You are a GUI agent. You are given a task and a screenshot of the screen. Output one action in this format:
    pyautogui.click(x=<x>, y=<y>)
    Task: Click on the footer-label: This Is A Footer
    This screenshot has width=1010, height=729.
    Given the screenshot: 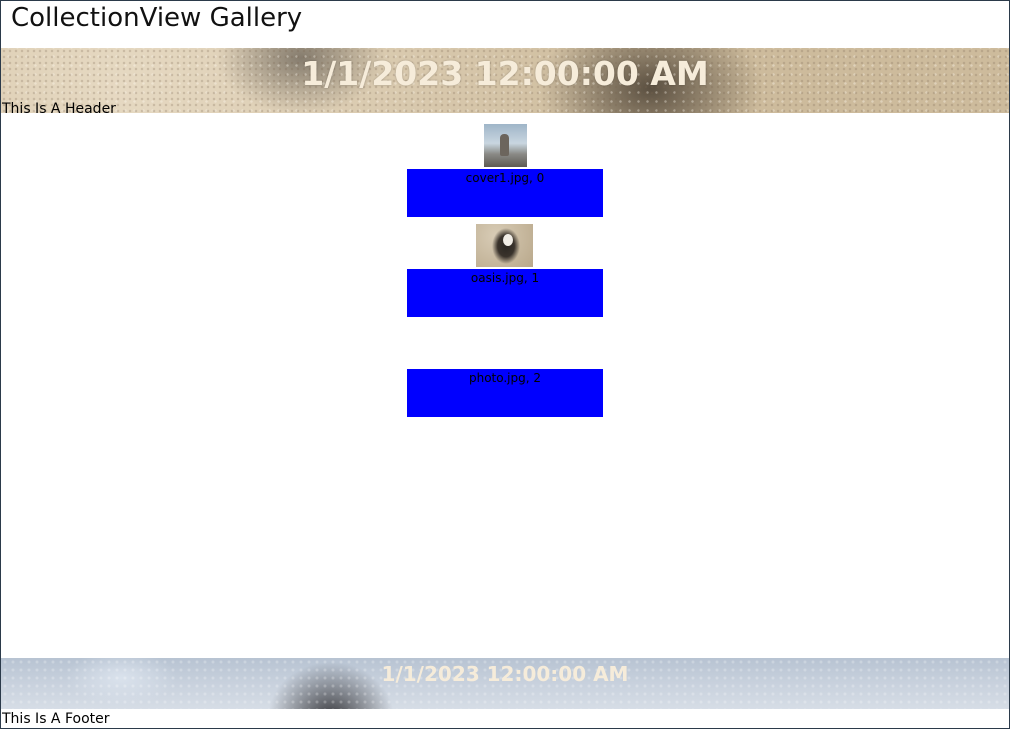 What is the action you would take?
    pyautogui.click(x=56, y=719)
    